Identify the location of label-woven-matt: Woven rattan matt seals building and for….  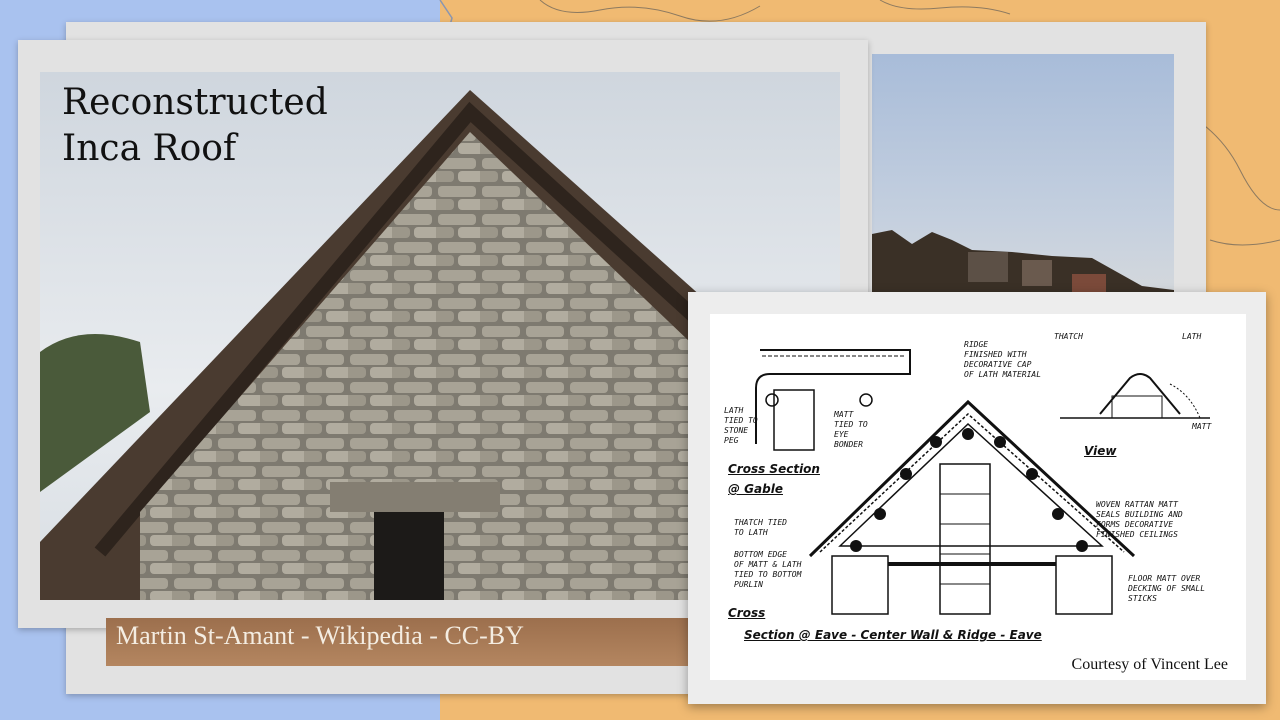
(1139, 519).